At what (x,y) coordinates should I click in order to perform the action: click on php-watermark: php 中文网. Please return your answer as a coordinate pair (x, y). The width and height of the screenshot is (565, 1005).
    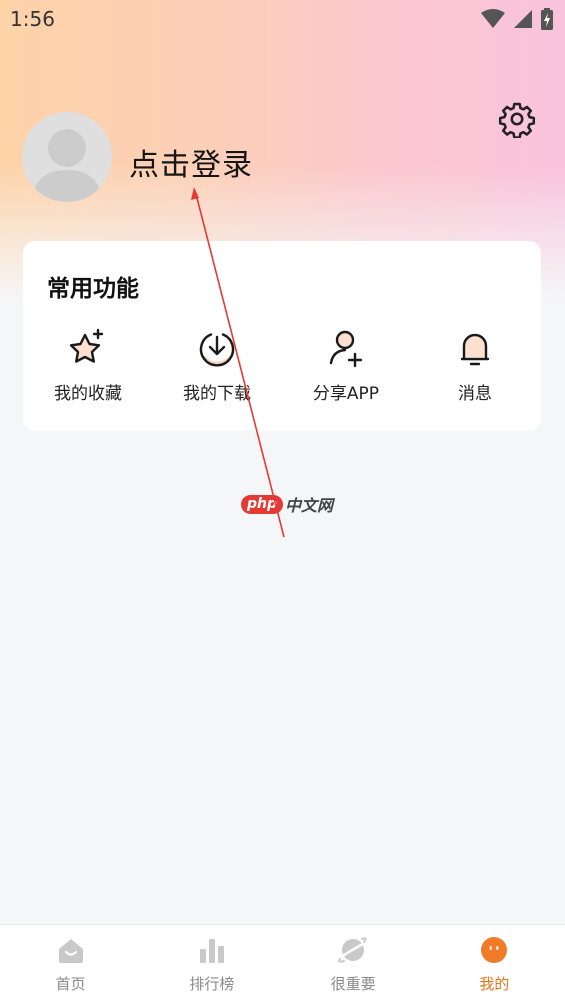
    Looking at the image, I should click on (287, 504).